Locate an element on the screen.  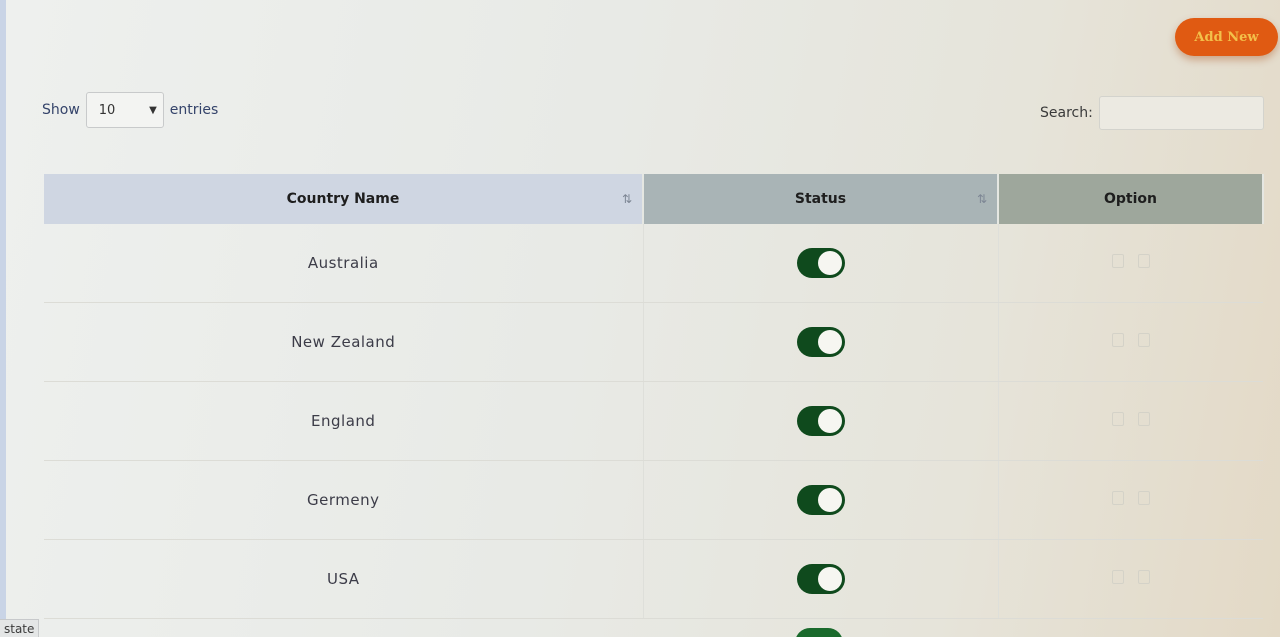
country-cell: England is located at coordinates (344, 421).